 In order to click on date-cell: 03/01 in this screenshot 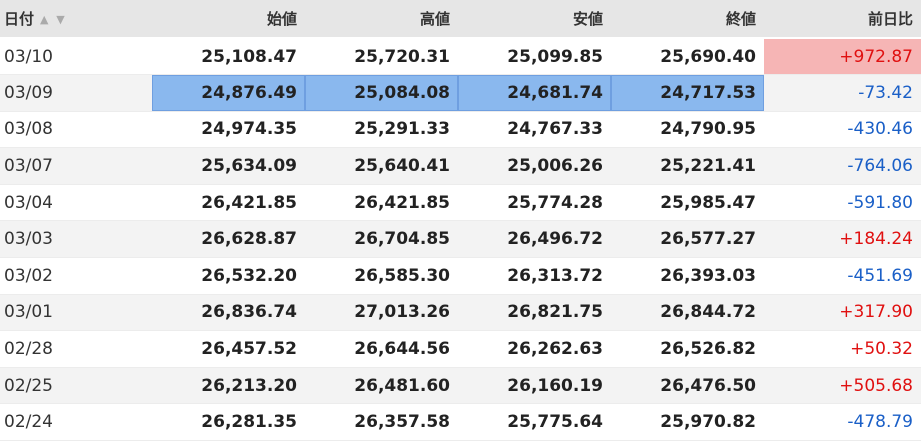, I will do `click(76, 313)`.